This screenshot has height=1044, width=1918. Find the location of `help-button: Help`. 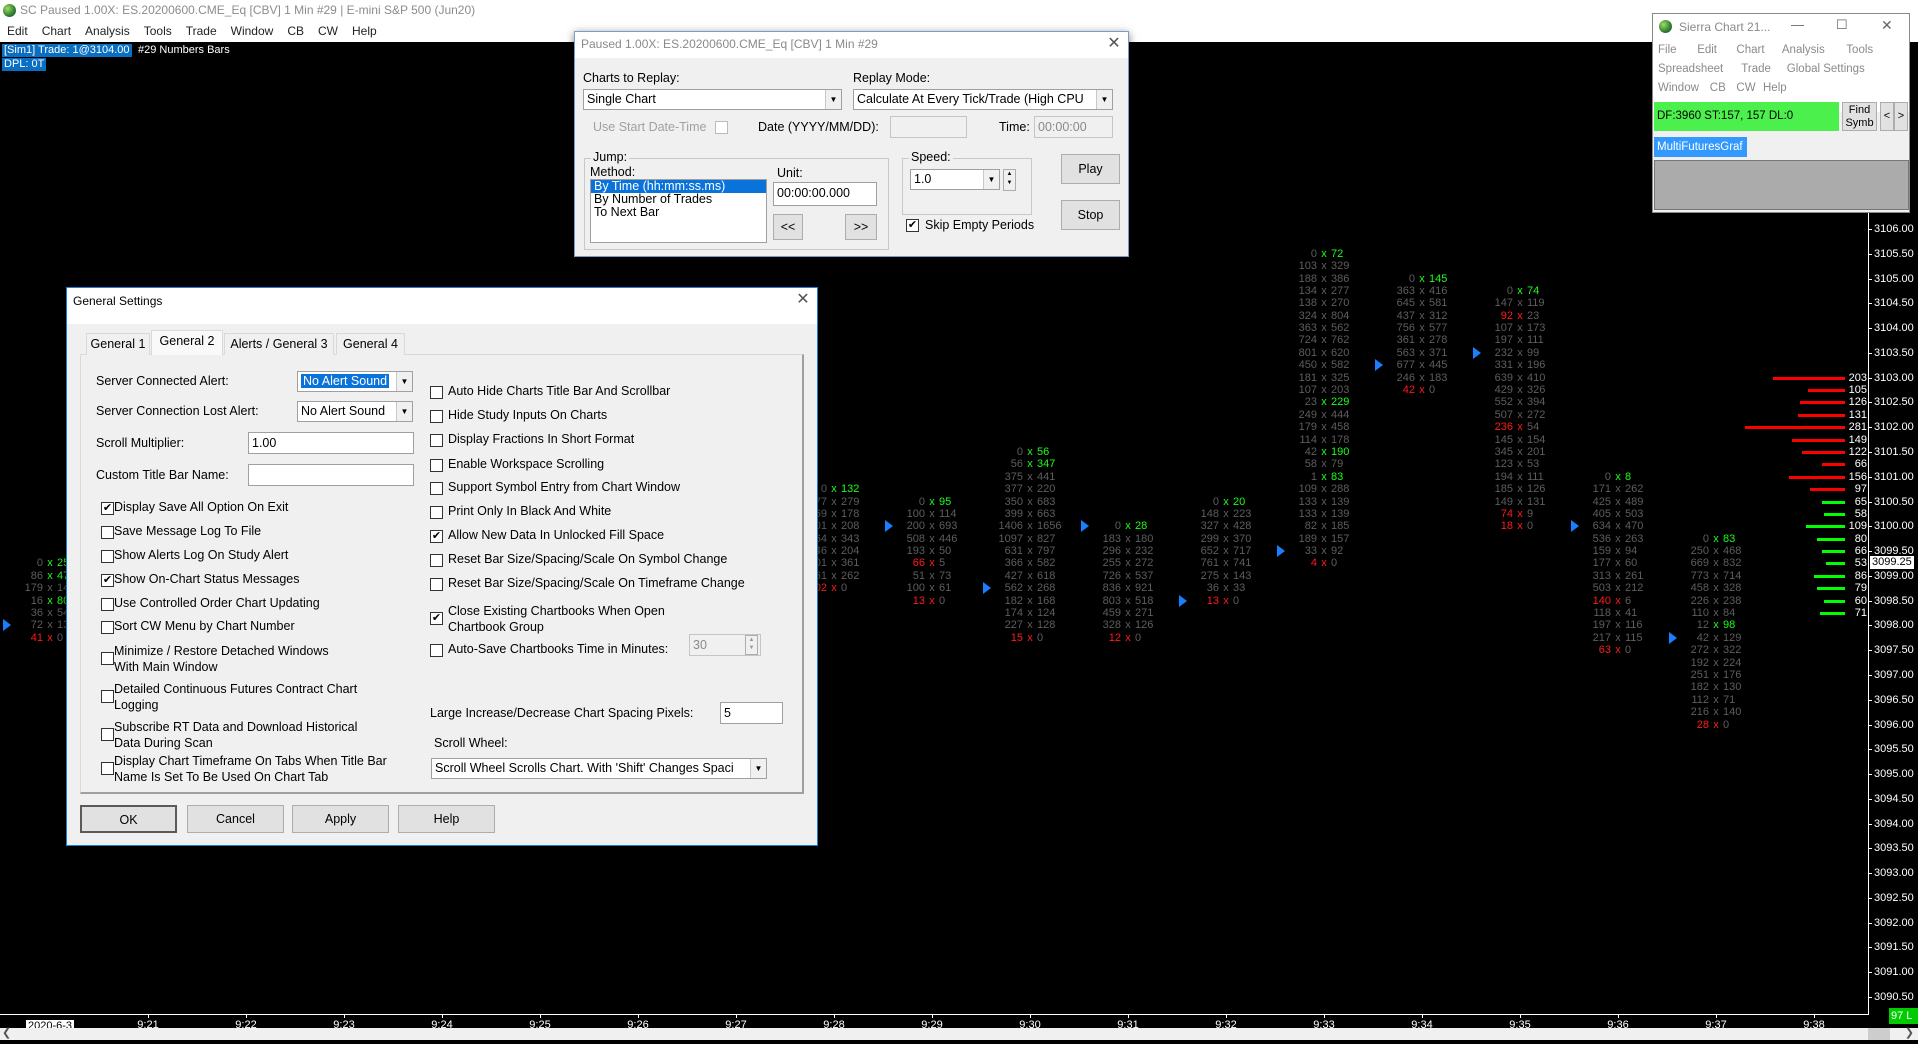

help-button: Help is located at coordinates (446, 819).